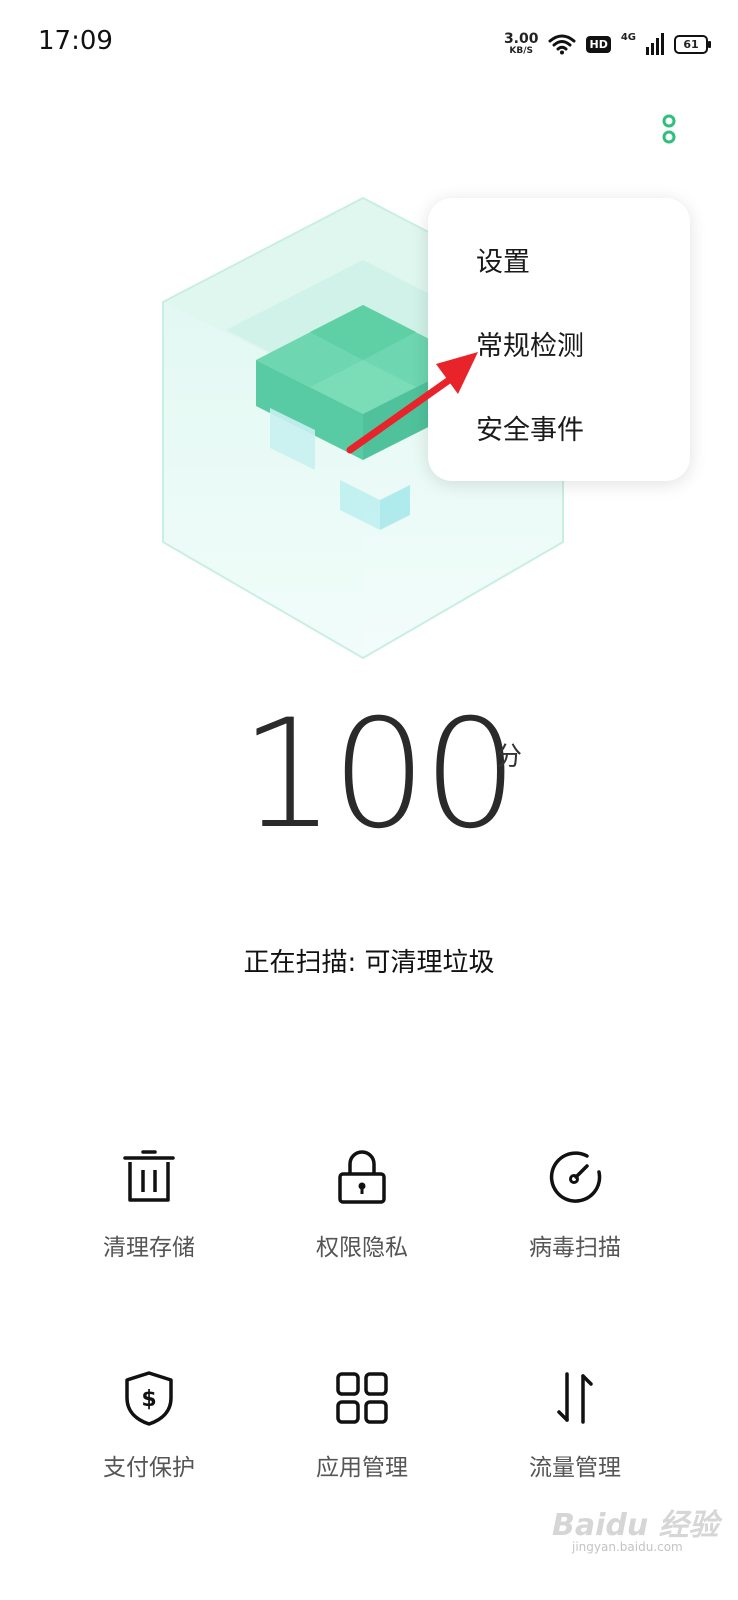 The height and width of the screenshot is (1600, 738). Describe the element at coordinates (530, 343) in the screenshot. I see `menu-item-routine-check: 常规检测` at that location.